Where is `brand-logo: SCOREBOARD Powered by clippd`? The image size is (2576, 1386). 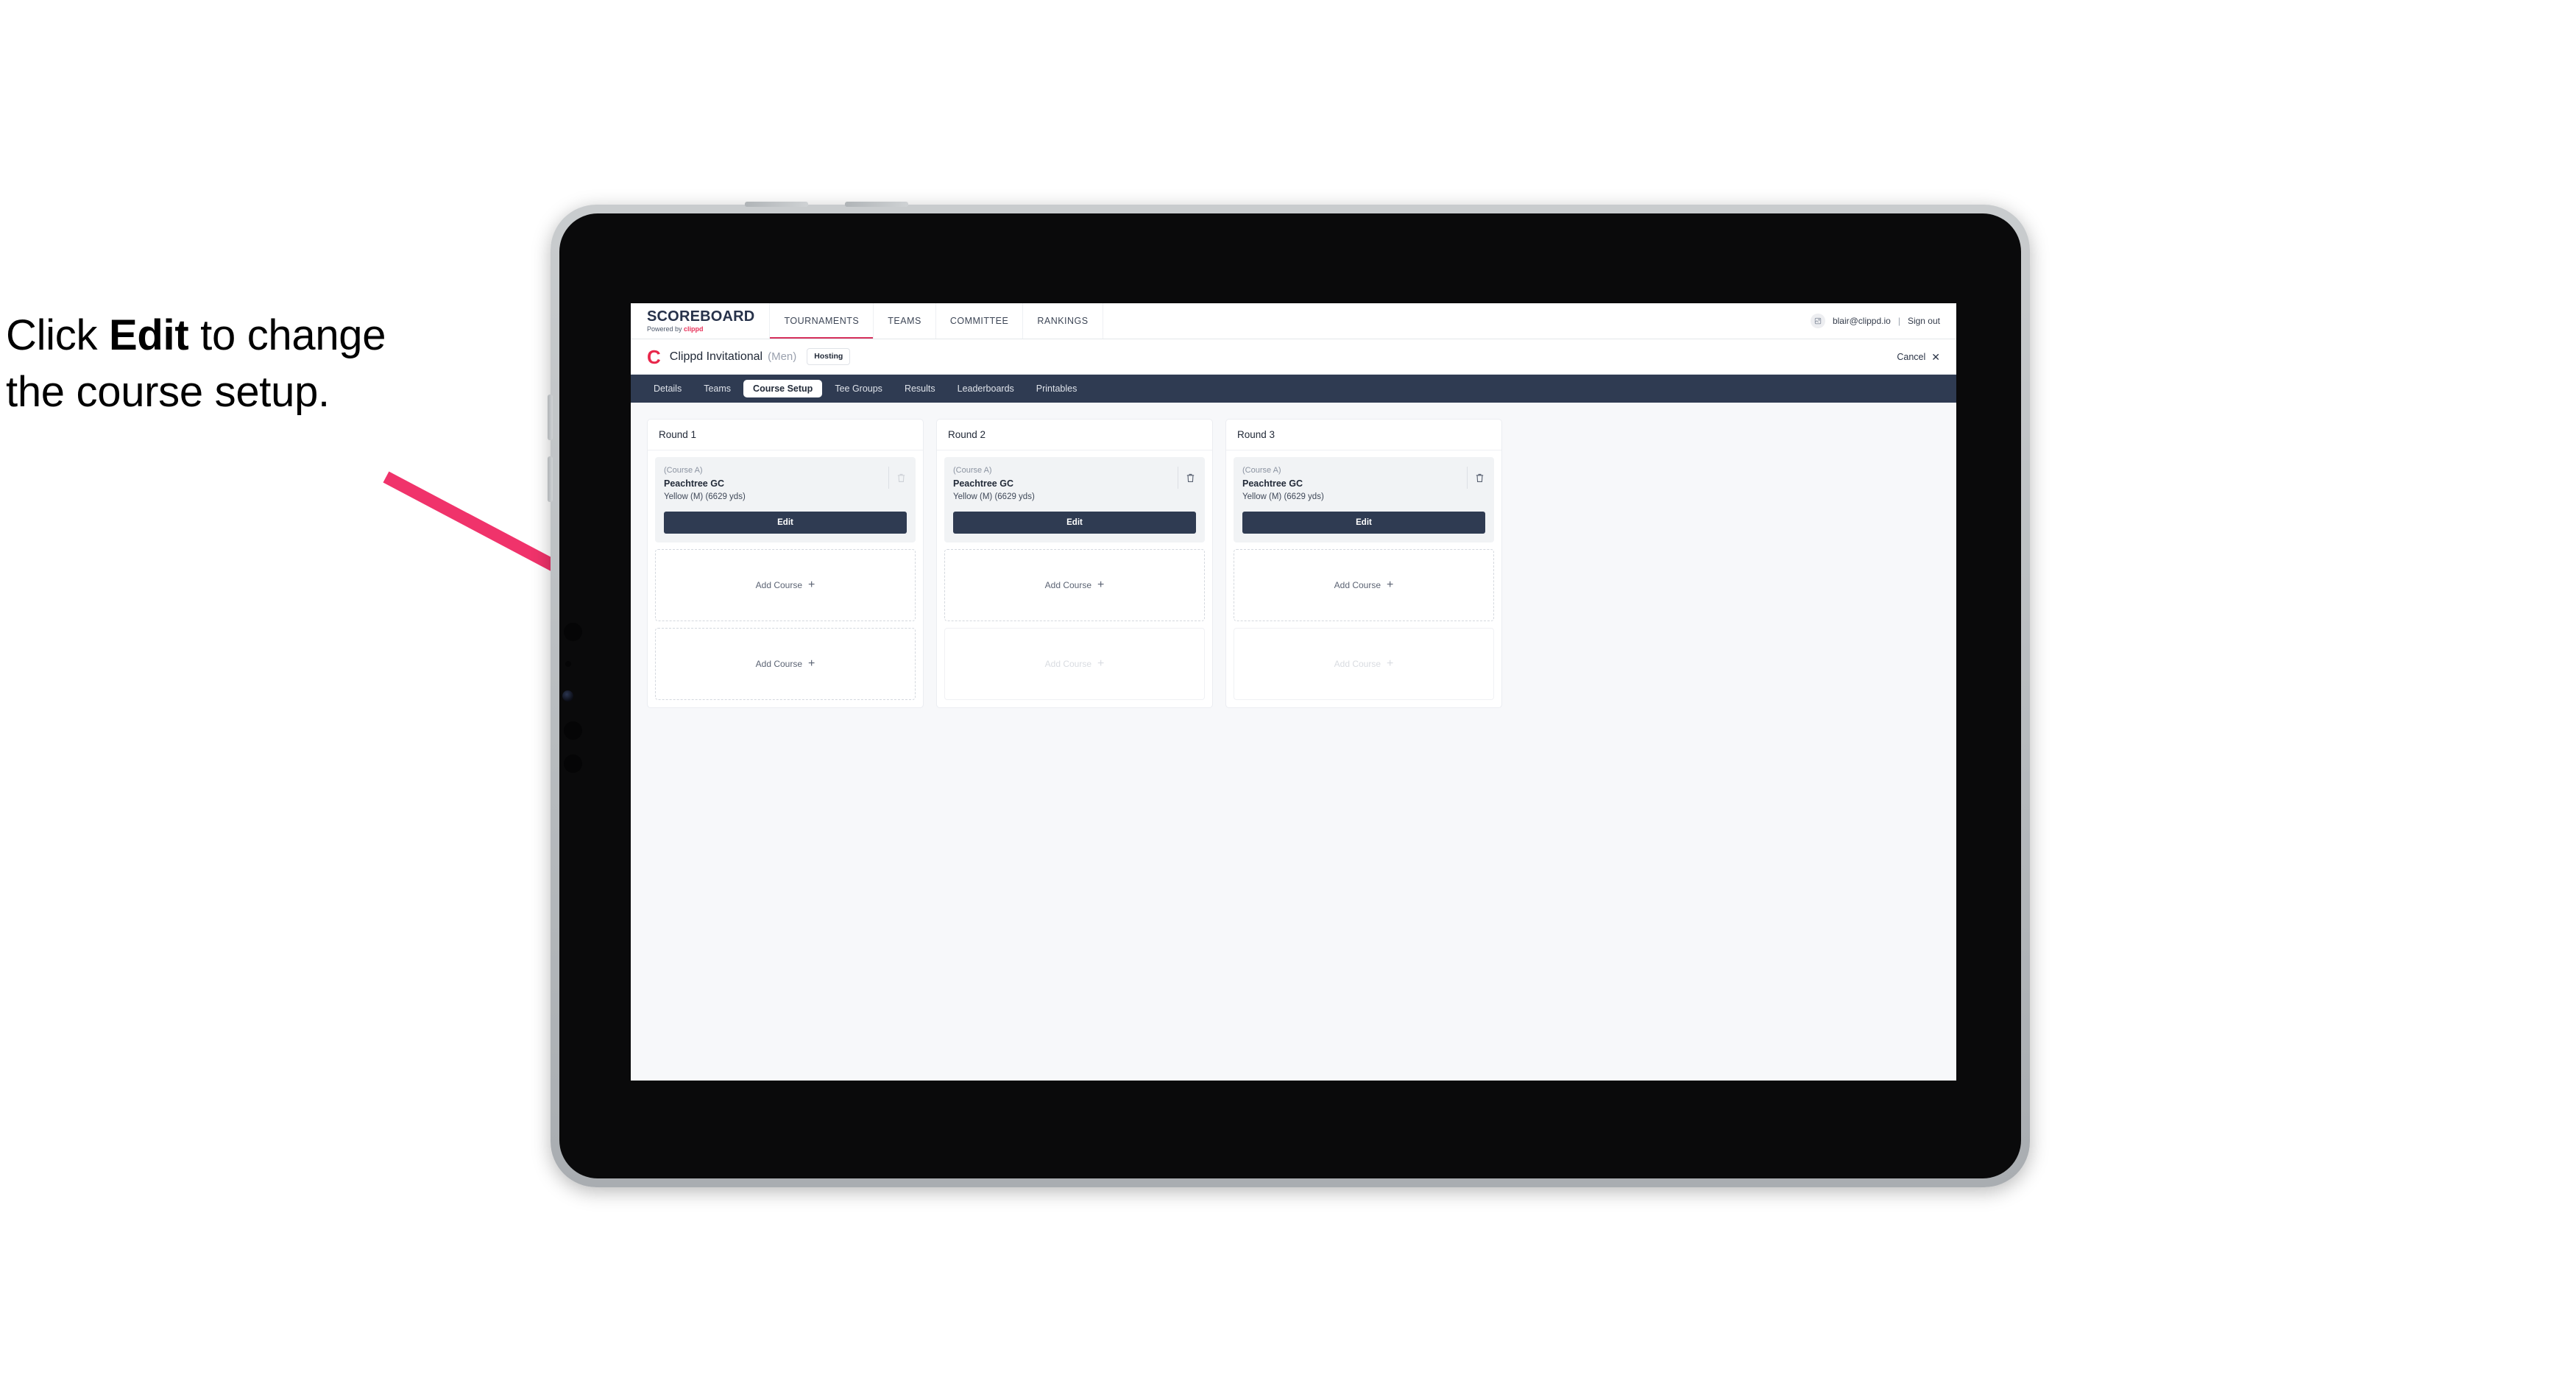
brand-logo: SCOREBOARD Powered by clippd is located at coordinates (701, 321).